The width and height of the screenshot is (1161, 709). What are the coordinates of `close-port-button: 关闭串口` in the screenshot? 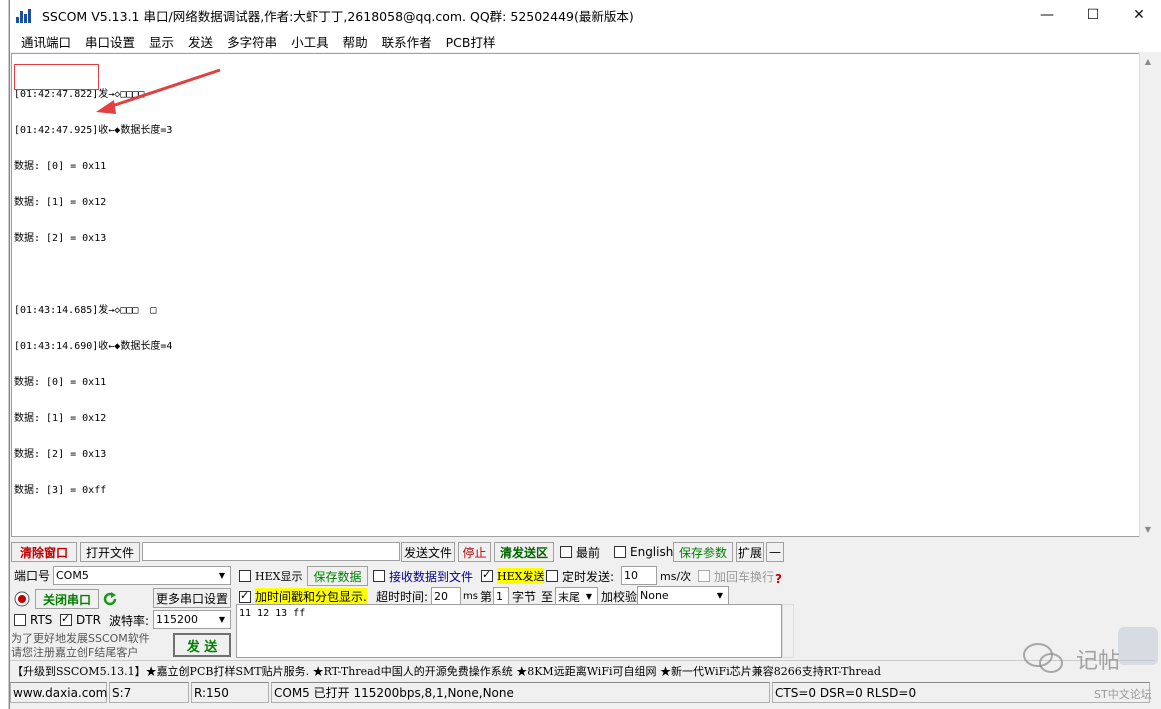 It's located at (67, 599).